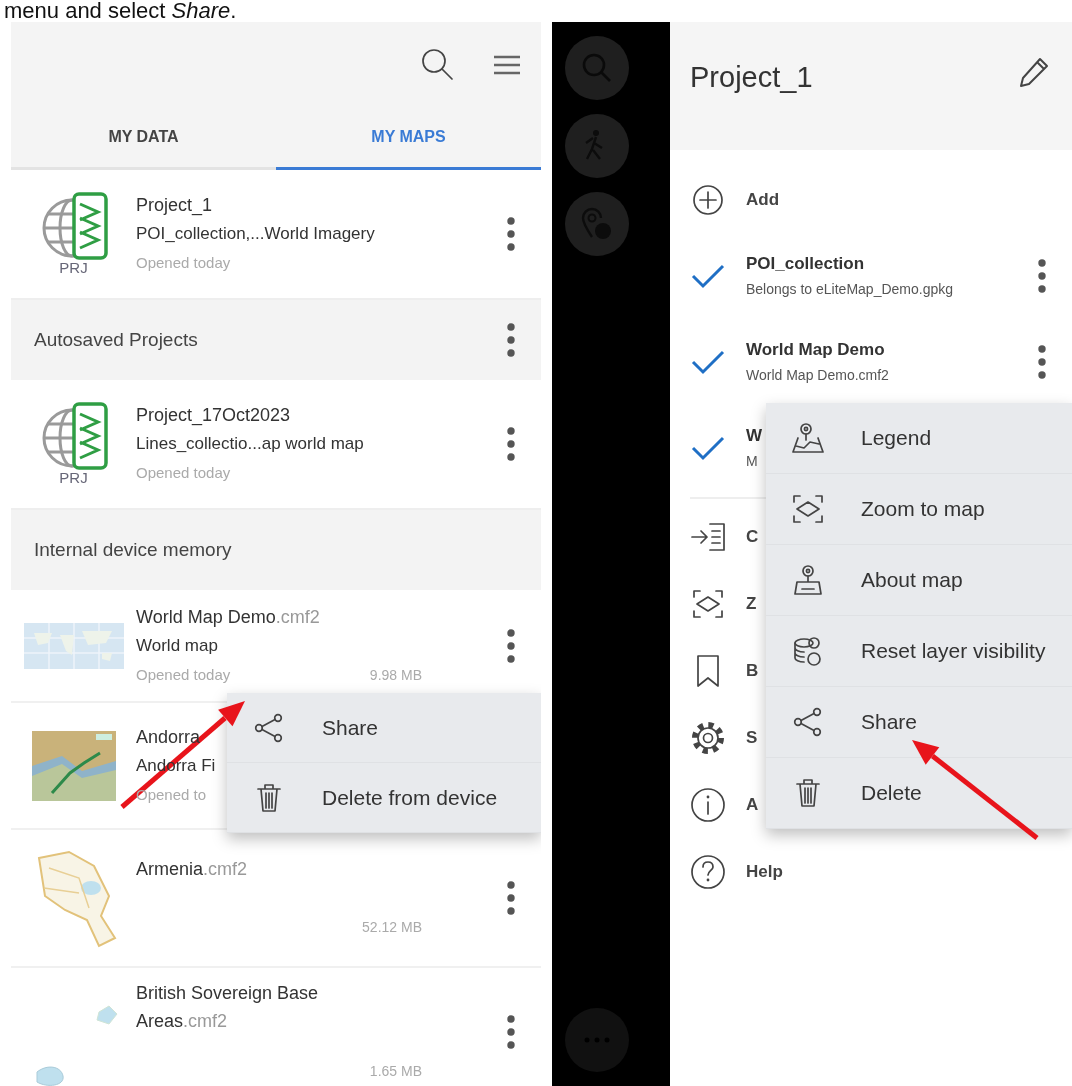  I want to click on layer-source: World Map Demo.cmf2, so click(817, 375).